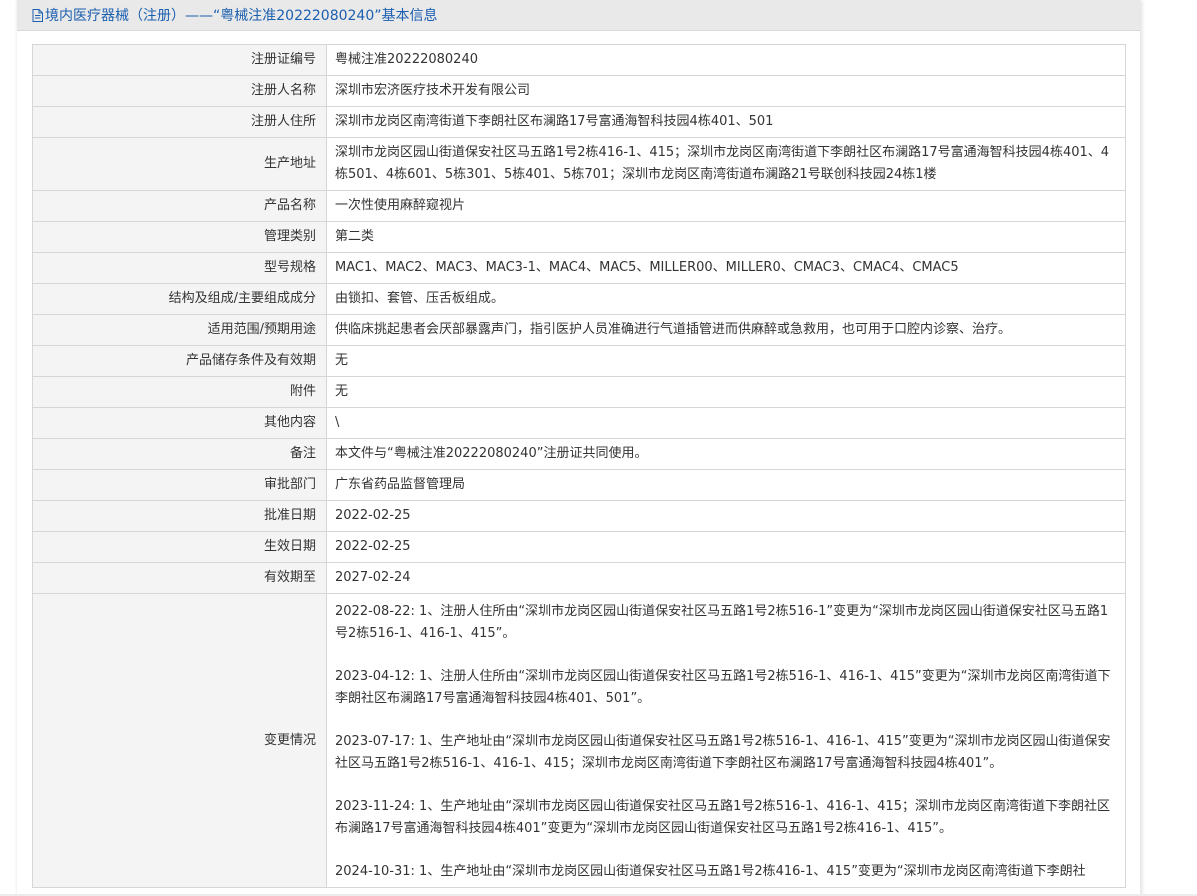 The width and height of the screenshot is (1197, 896). What do you see at coordinates (726, 206) in the screenshot?
I see `field-value: 一次性使用麻醉窥视片` at bounding box center [726, 206].